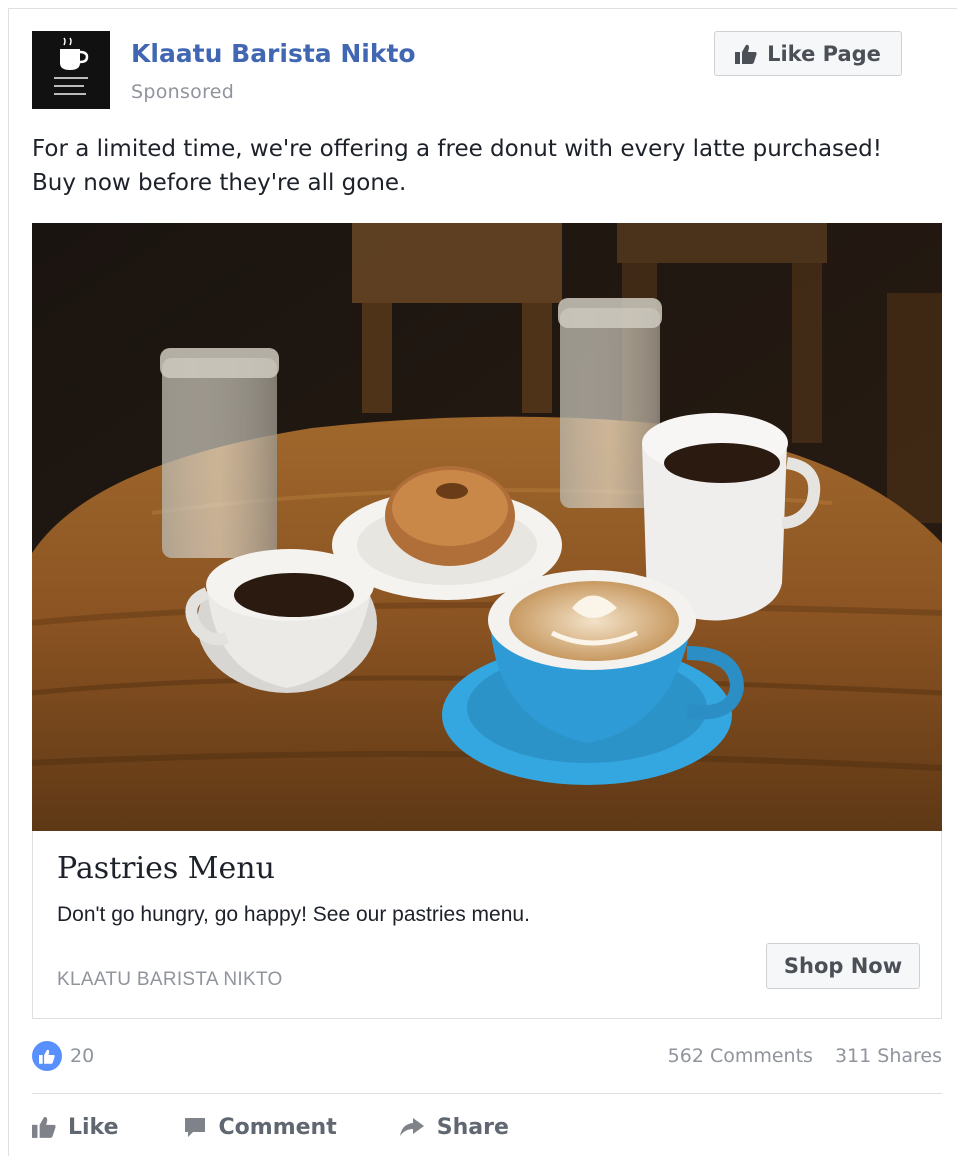  Describe the element at coordinates (63, 1056) in the screenshot. I see `reactions-summary: 20` at that location.